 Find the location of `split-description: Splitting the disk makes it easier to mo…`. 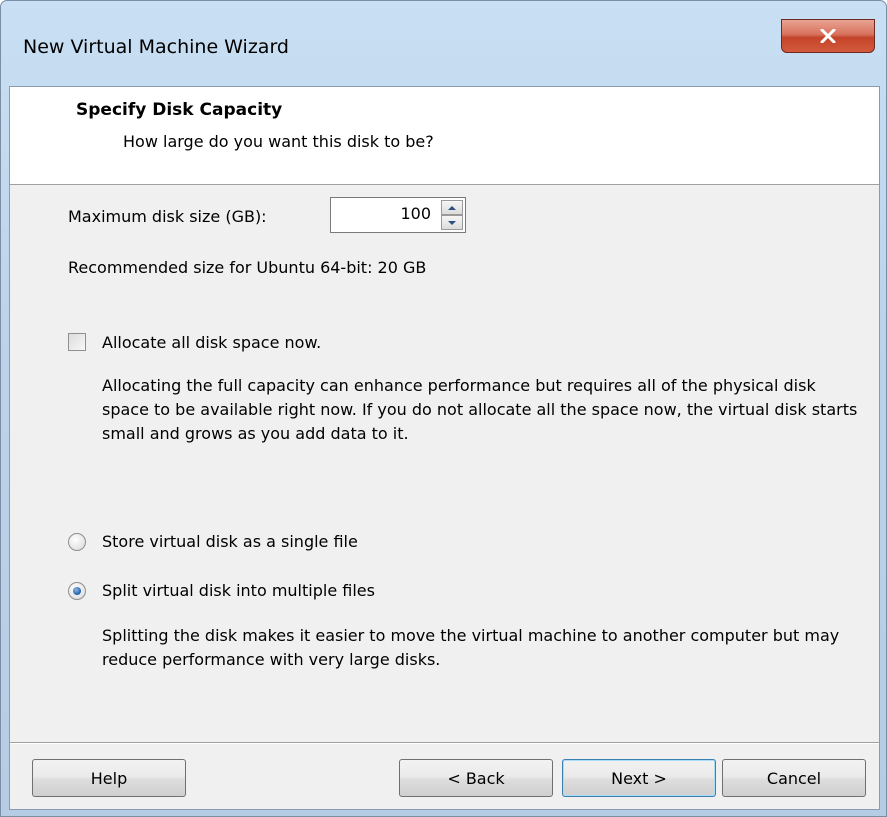

split-description: Splitting the disk makes it easier to mo… is located at coordinates (471, 647).